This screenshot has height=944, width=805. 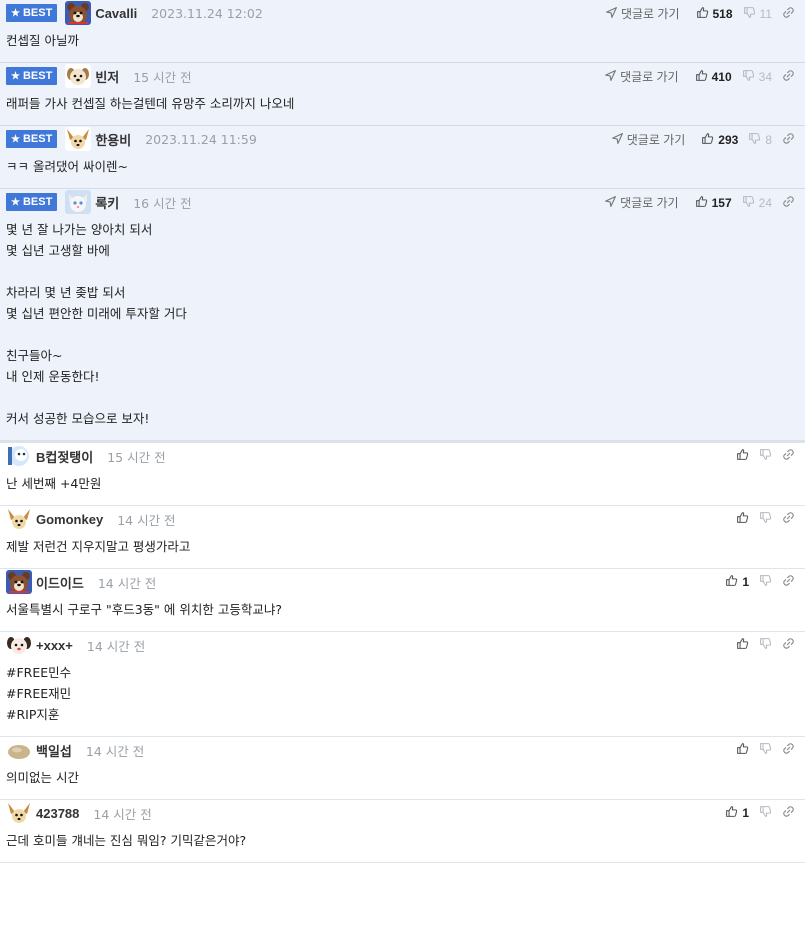 I want to click on reply-arrow-icon, so click(x=610, y=77).